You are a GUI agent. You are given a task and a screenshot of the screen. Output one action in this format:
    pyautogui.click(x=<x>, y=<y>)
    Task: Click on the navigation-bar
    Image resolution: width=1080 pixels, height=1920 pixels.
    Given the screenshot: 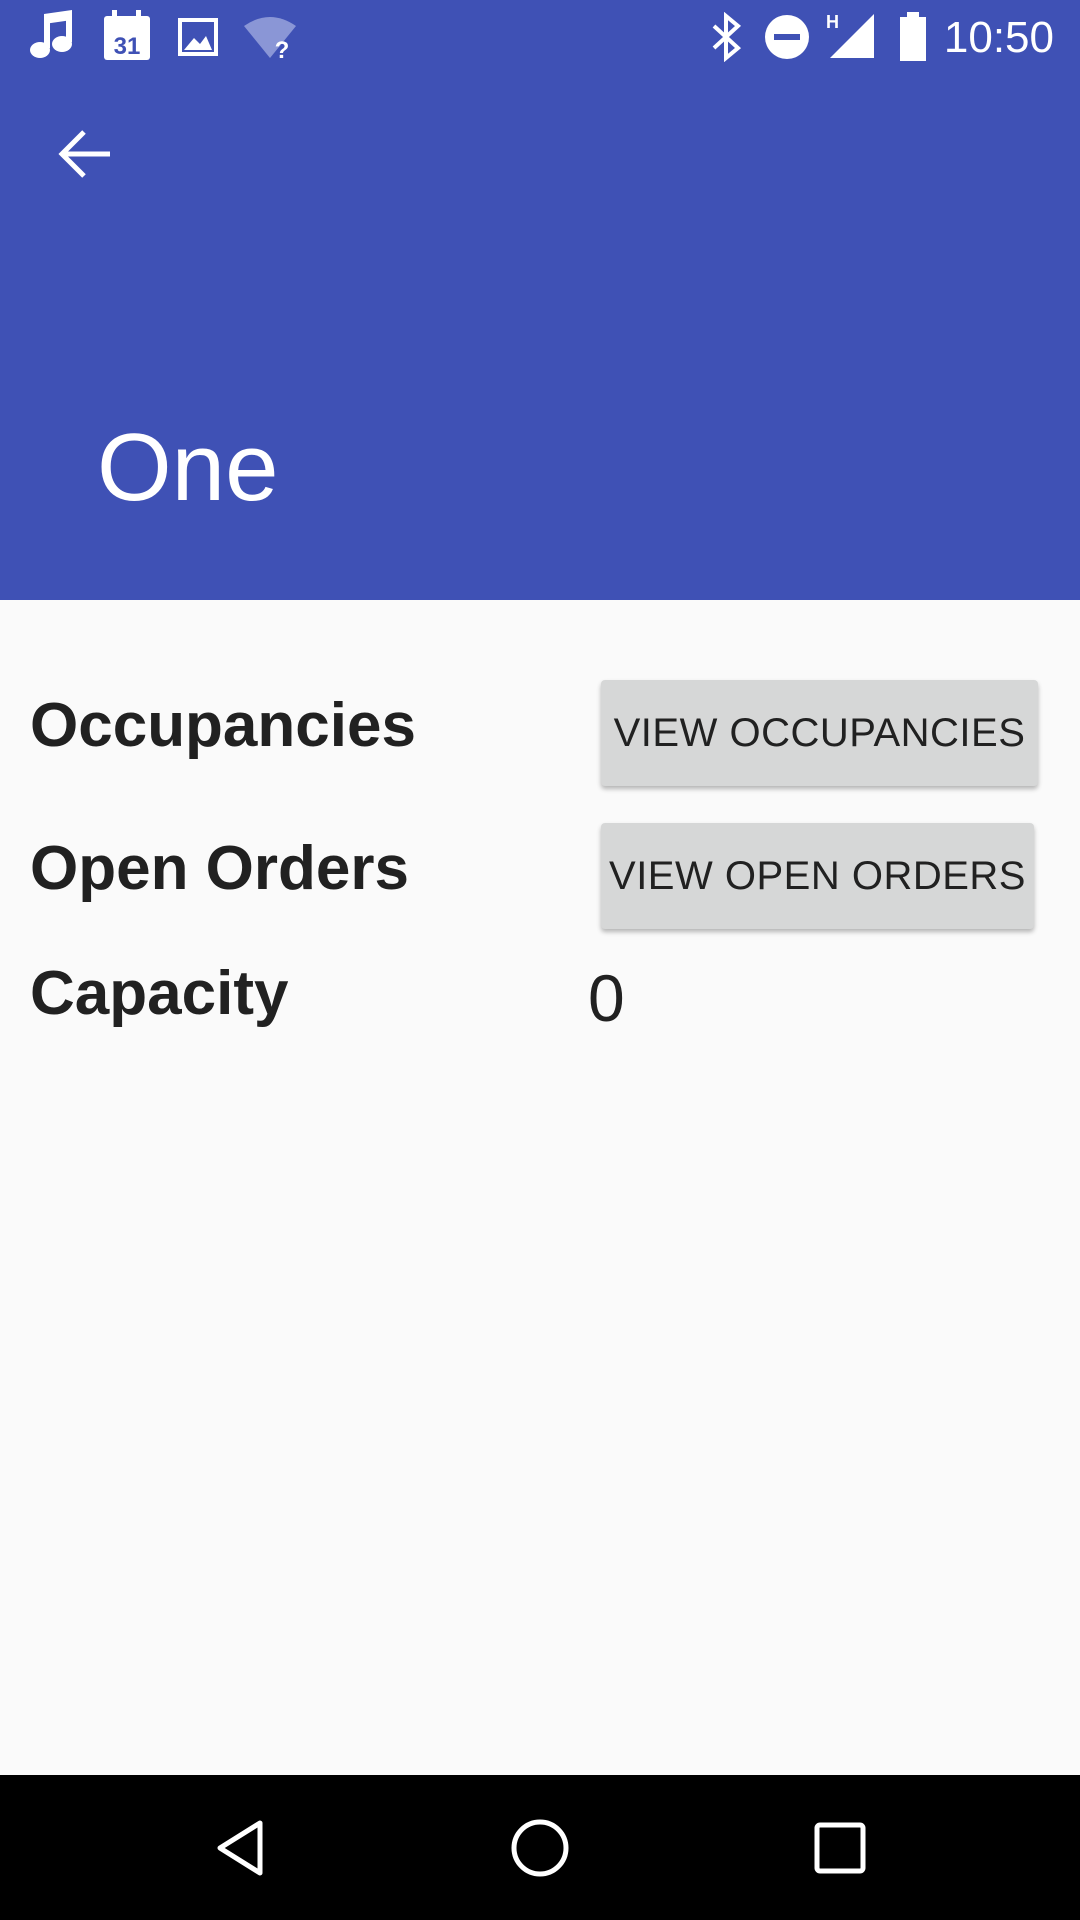 What is the action you would take?
    pyautogui.click(x=540, y=1847)
    